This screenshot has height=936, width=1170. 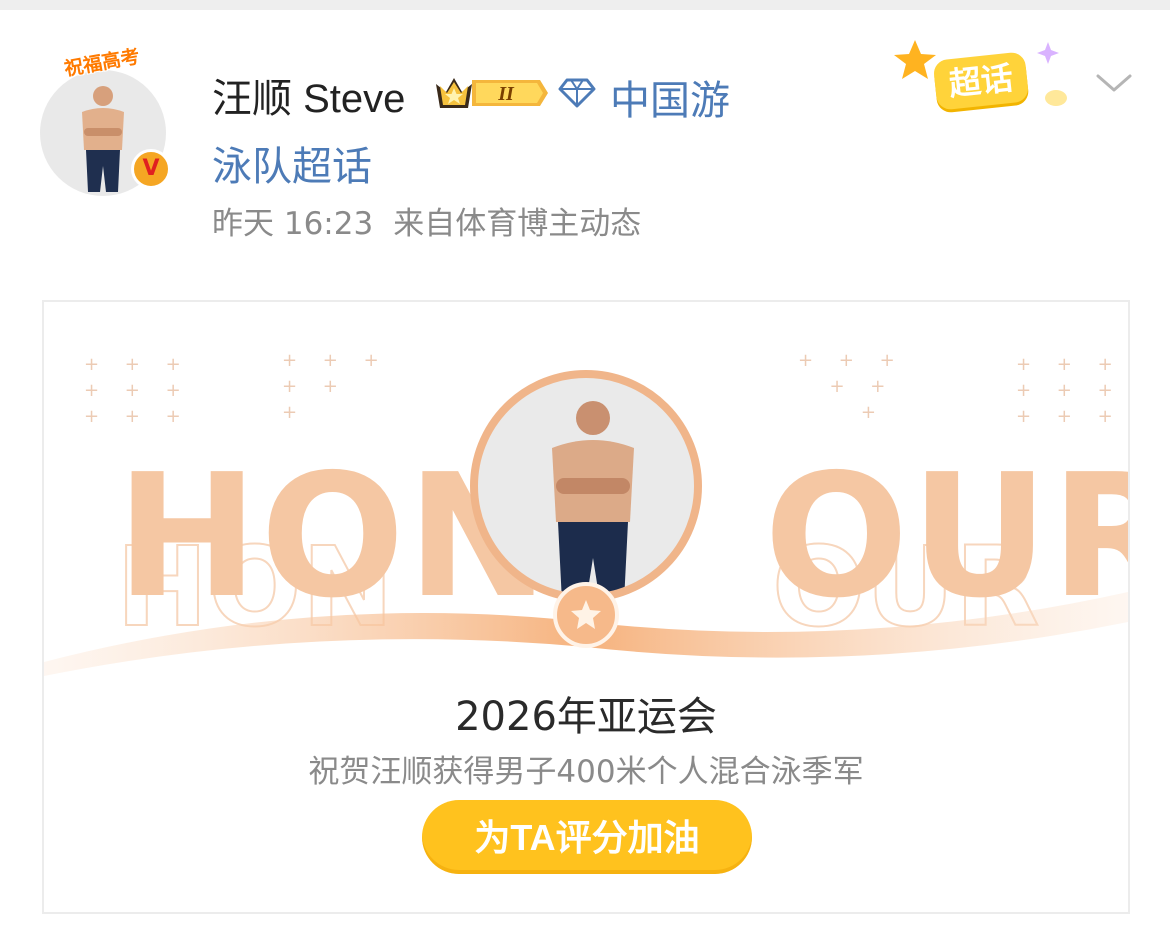 I want to click on rate-cheer-button: 为TA评分加油, so click(x=587, y=837).